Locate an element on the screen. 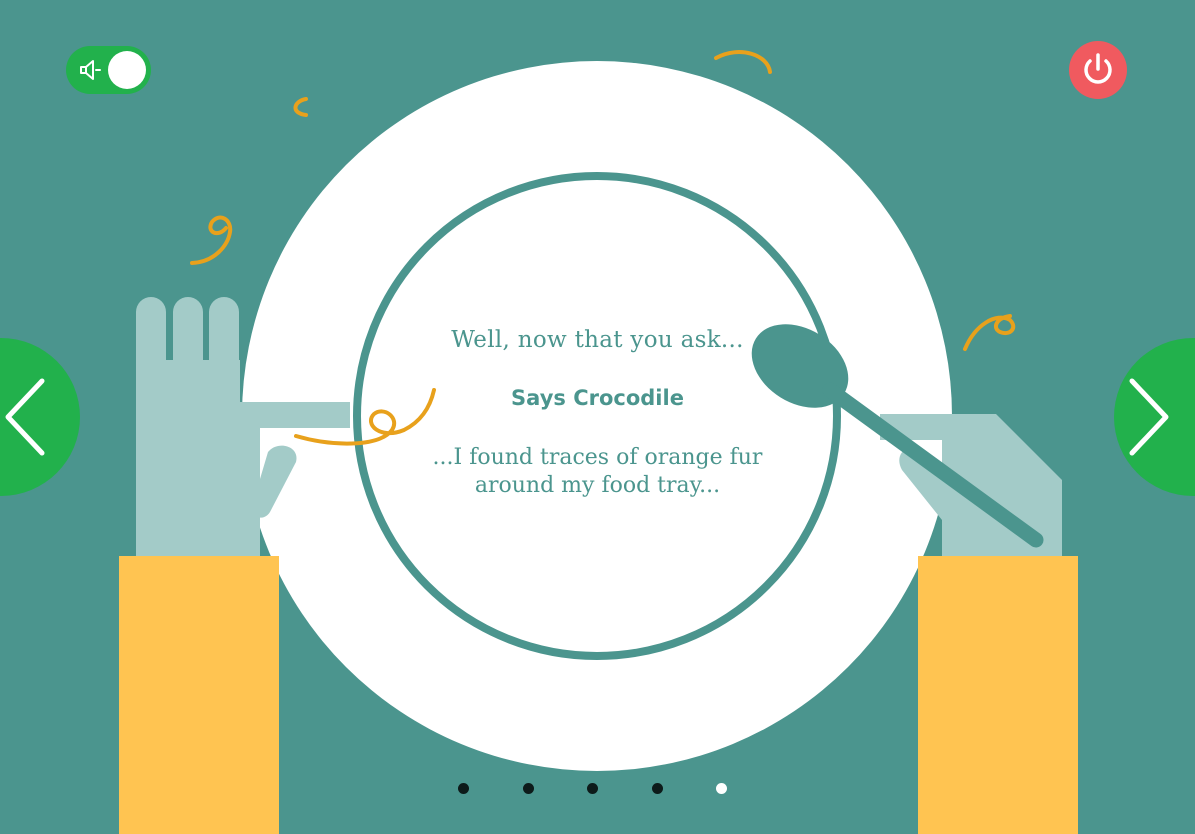  quote-line-1: ...I found traces of orange fur is located at coordinates (597, 457).